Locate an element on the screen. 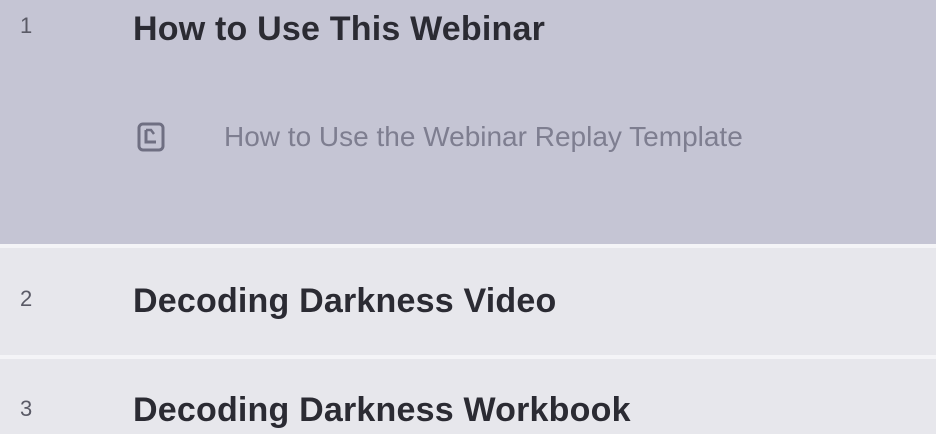  module-number: 3 is located at coordinates (26, 408).